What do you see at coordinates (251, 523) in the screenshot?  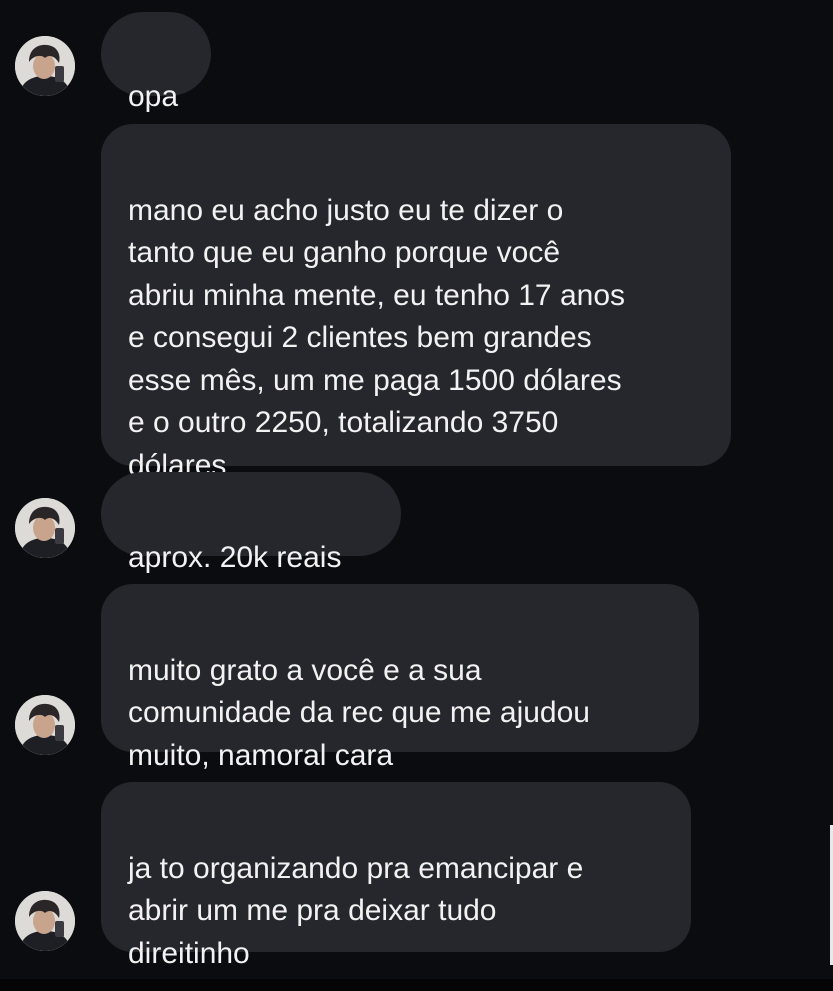 I see `message-bubble: aprox. 20k reais` at bounding box center [251, 523].